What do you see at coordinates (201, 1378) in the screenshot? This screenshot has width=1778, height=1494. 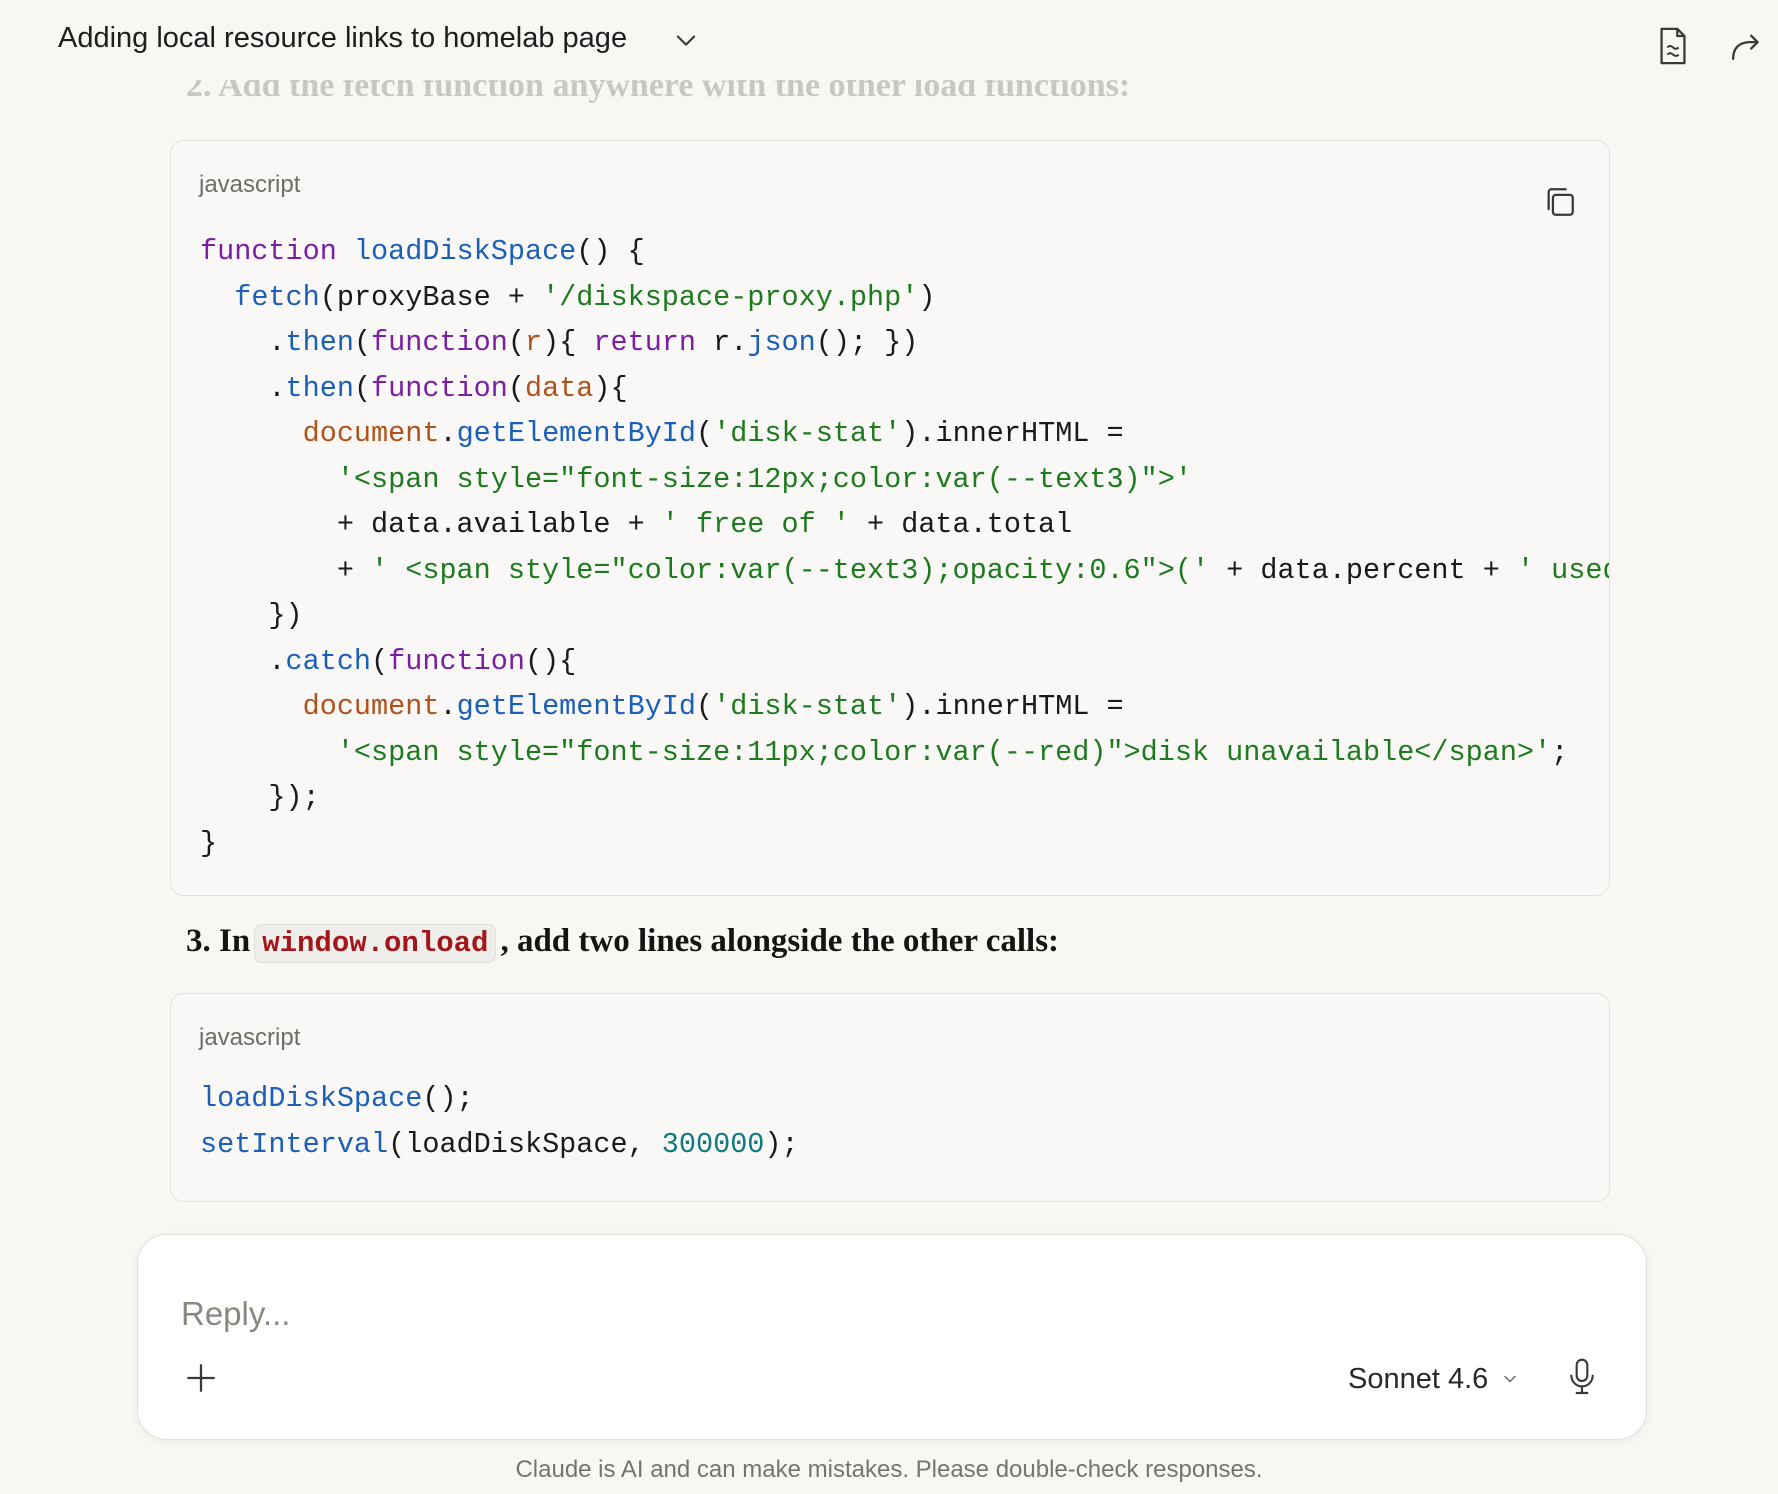 I see `plus-icon` at bounding box center [201, 1378].